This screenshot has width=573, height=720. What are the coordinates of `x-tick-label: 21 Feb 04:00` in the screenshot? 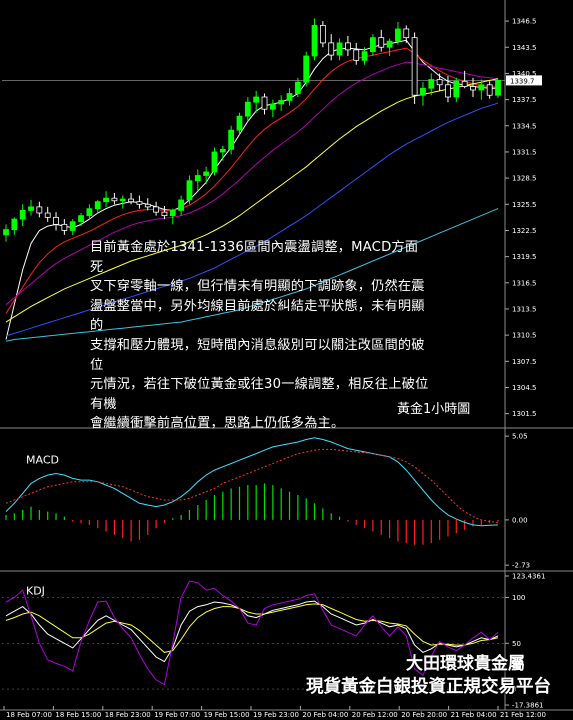 It's located at (474, 715).